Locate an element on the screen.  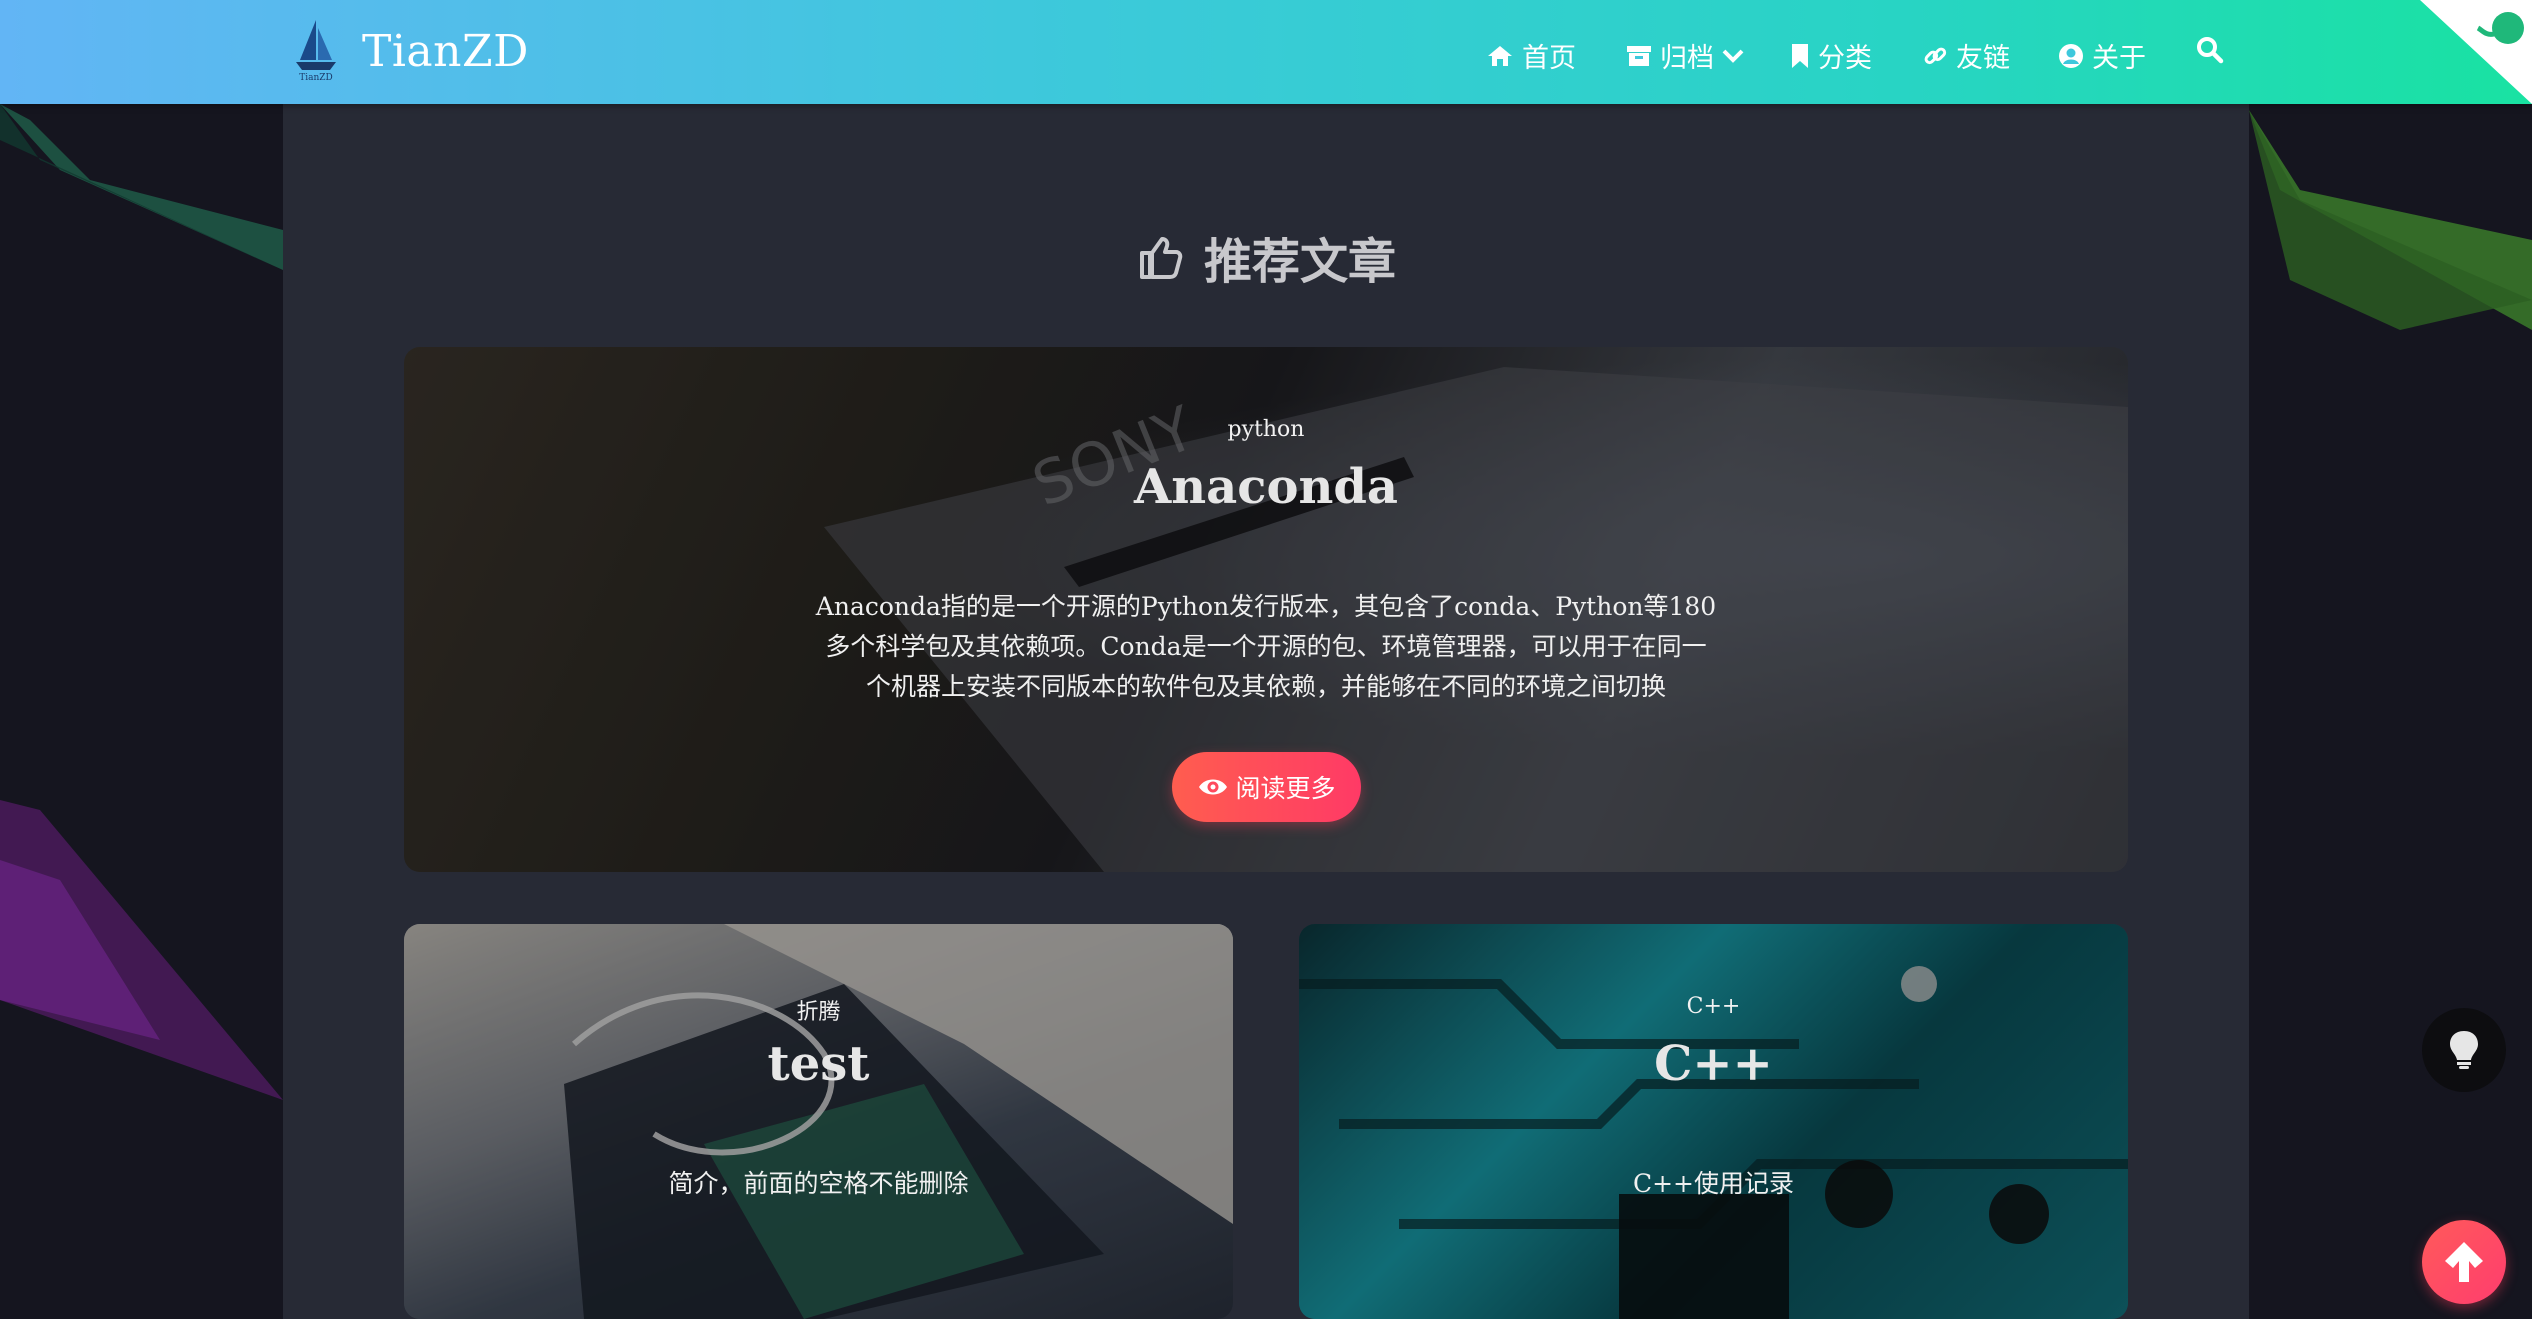
link-icon is located at coordinates (1935, 55).